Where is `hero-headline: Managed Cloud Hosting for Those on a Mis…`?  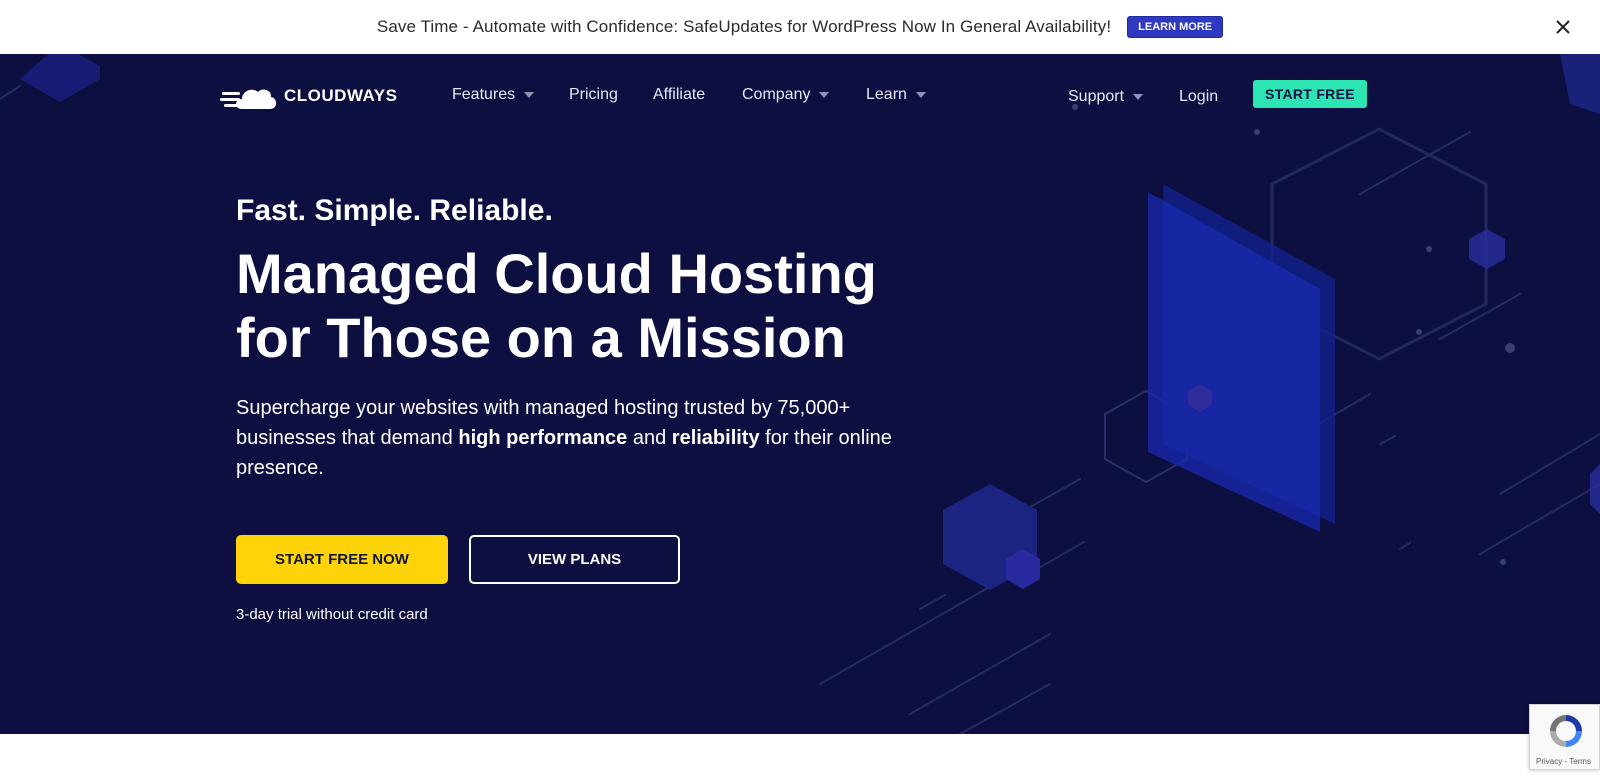
hero-headline: Managed Cloud Hosting for Those on a Mis… is located at coordinates (596, 306).